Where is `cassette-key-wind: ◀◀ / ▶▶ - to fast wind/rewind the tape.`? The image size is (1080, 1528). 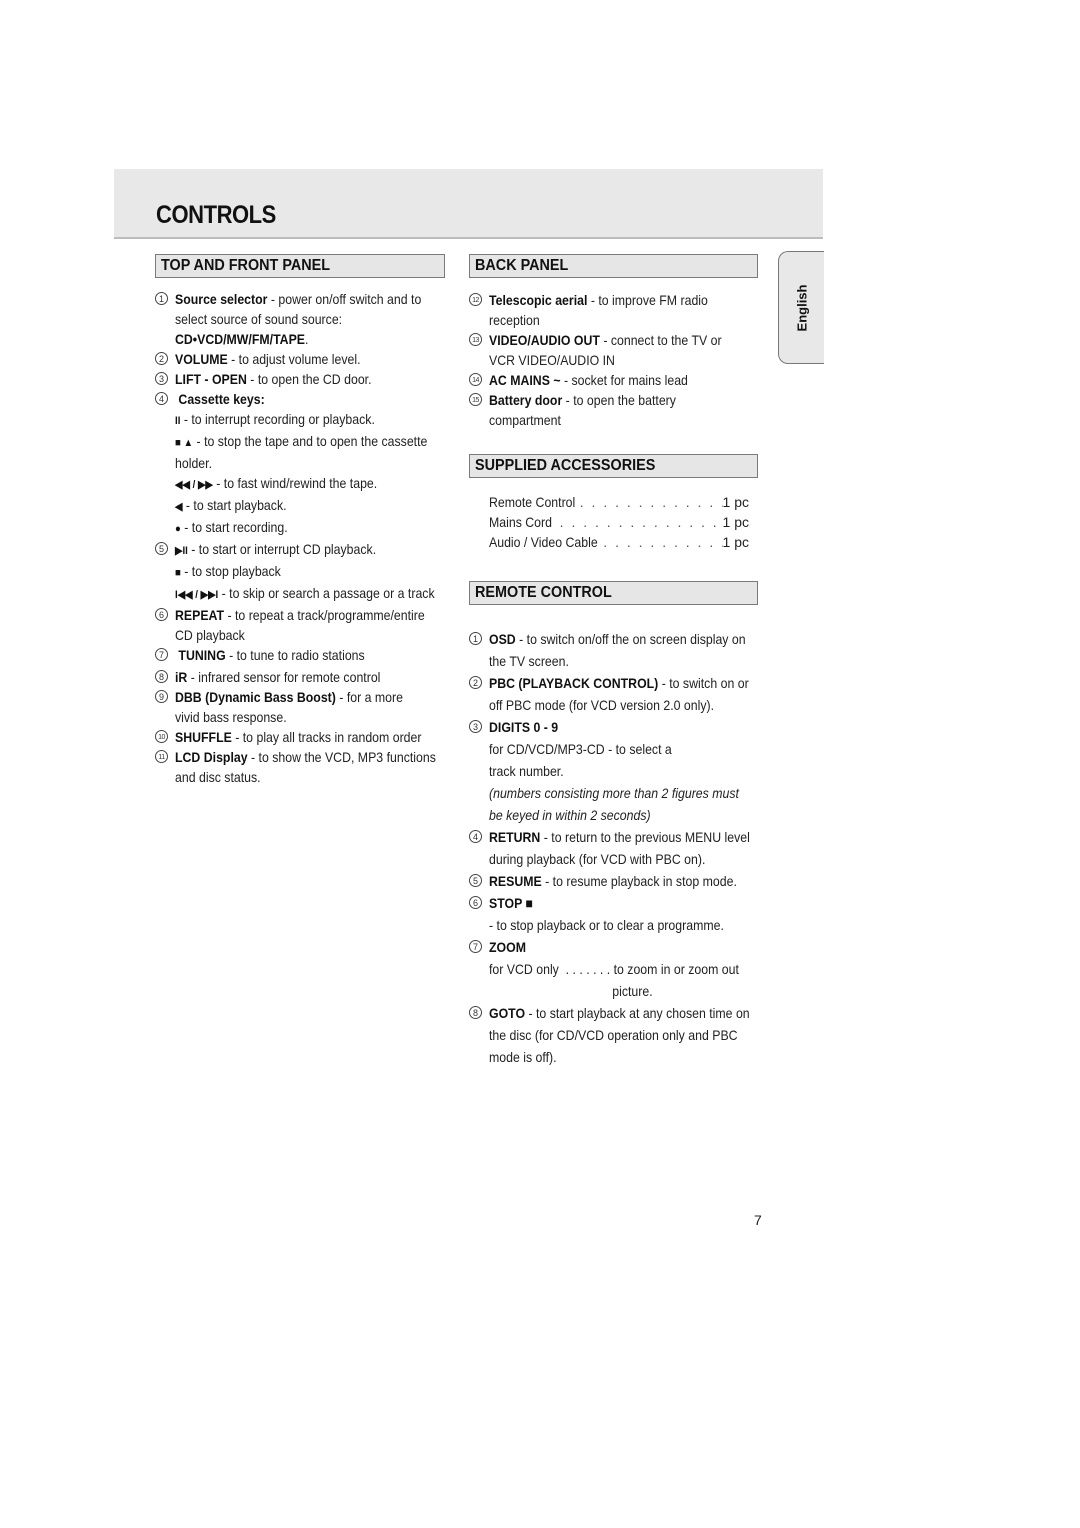
cassette-key-wind: ◀◀ / ▶▶ - to fast wind/rewind the tape. is located at coordinates (305, 484).